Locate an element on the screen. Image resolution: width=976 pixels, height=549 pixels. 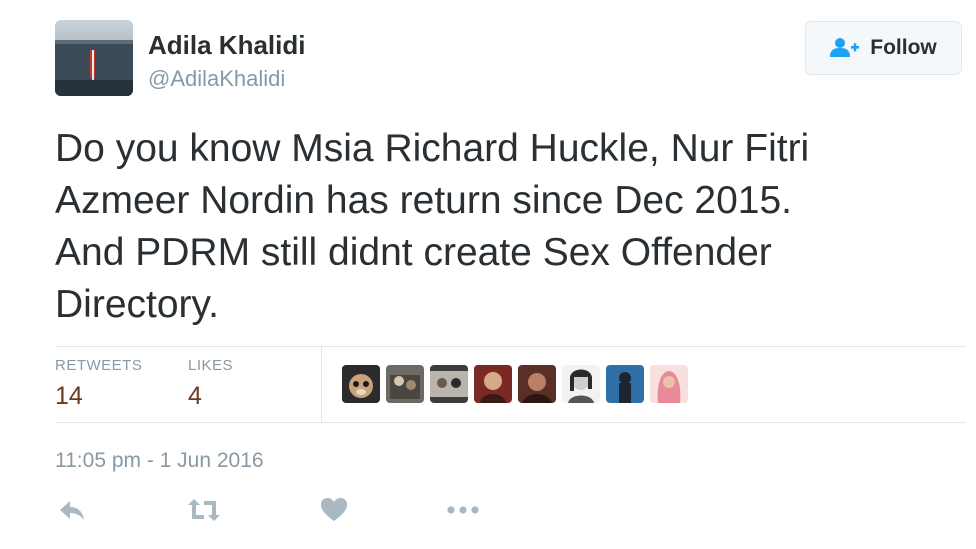
likes-stat: LIKES 4 is located at coordinates (210, 384).